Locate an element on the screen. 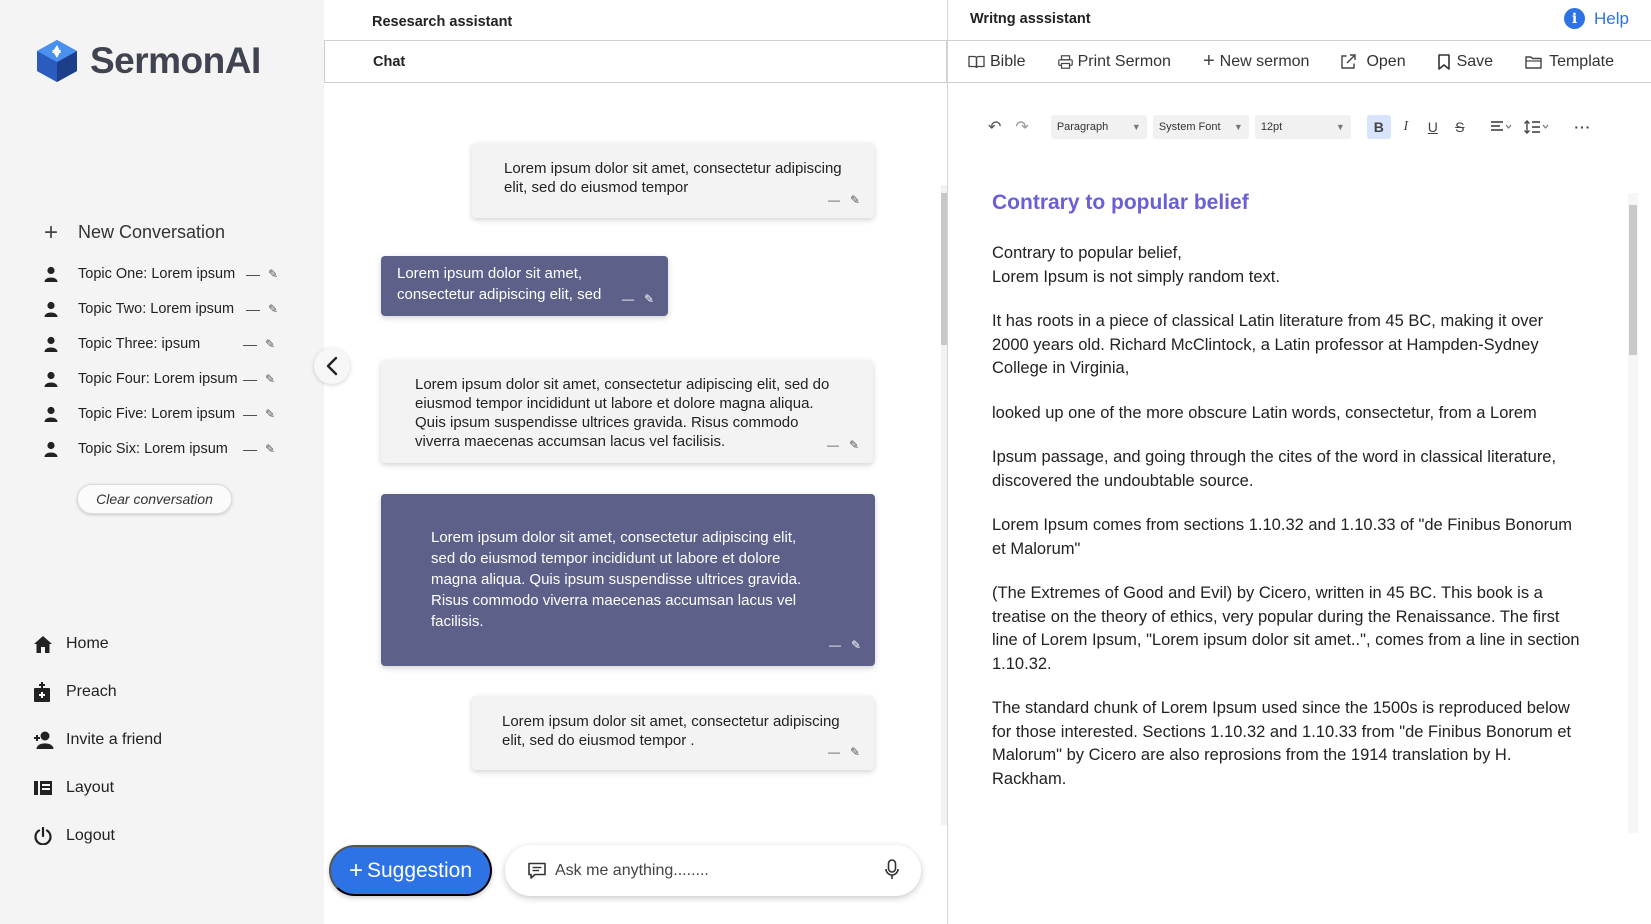 The image size is (1651, 924). new-conversation-button: + New Conversation is located at coordinates (135, 232).